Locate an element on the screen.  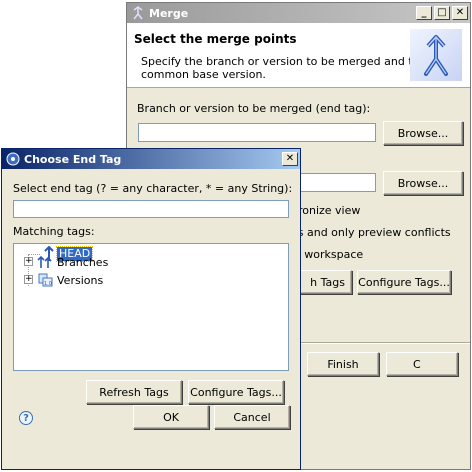
tree-item-versions: 1.0 Versions is located at coordinates (69, 280).